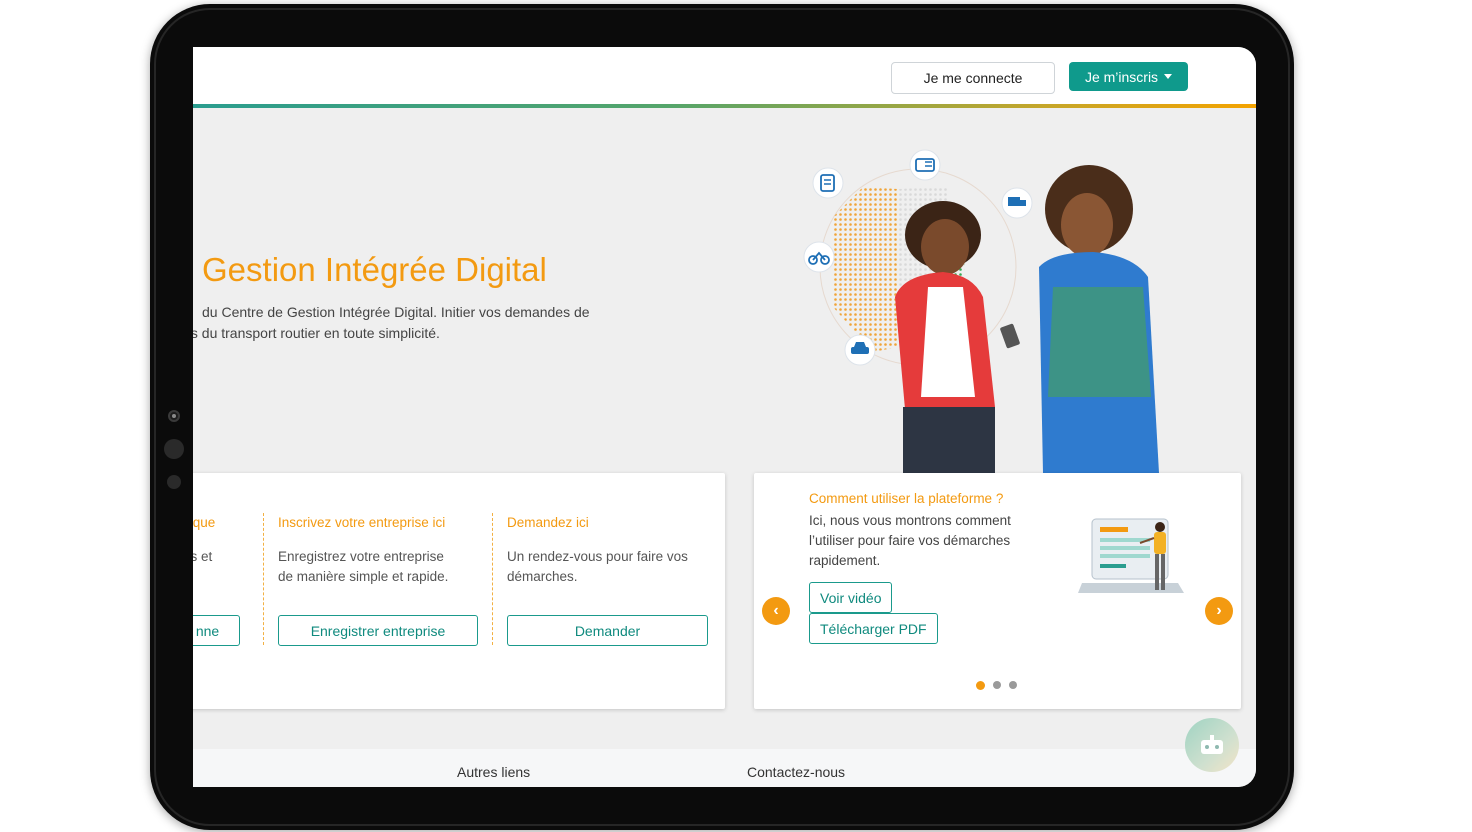 The height and width of the screenshot is (832, 1472). What do you see at coordinates (981, 311) in the screenshot?
I see `hero-illustration` at bounding box center [981, 311].